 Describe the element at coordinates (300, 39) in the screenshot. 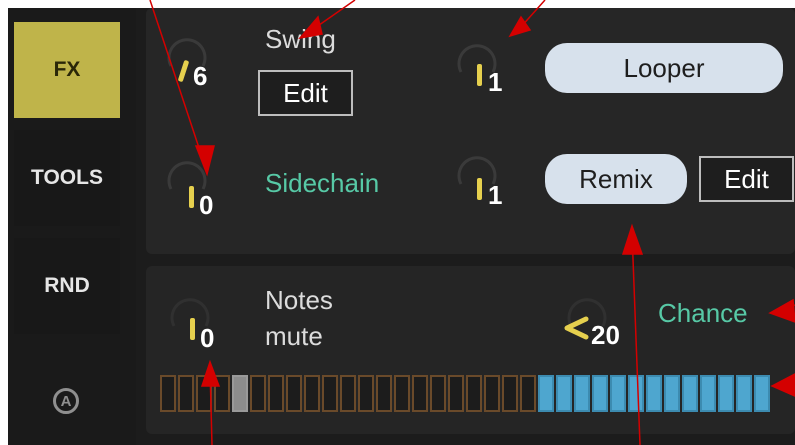

I see `swing-label: Swing` at that location.